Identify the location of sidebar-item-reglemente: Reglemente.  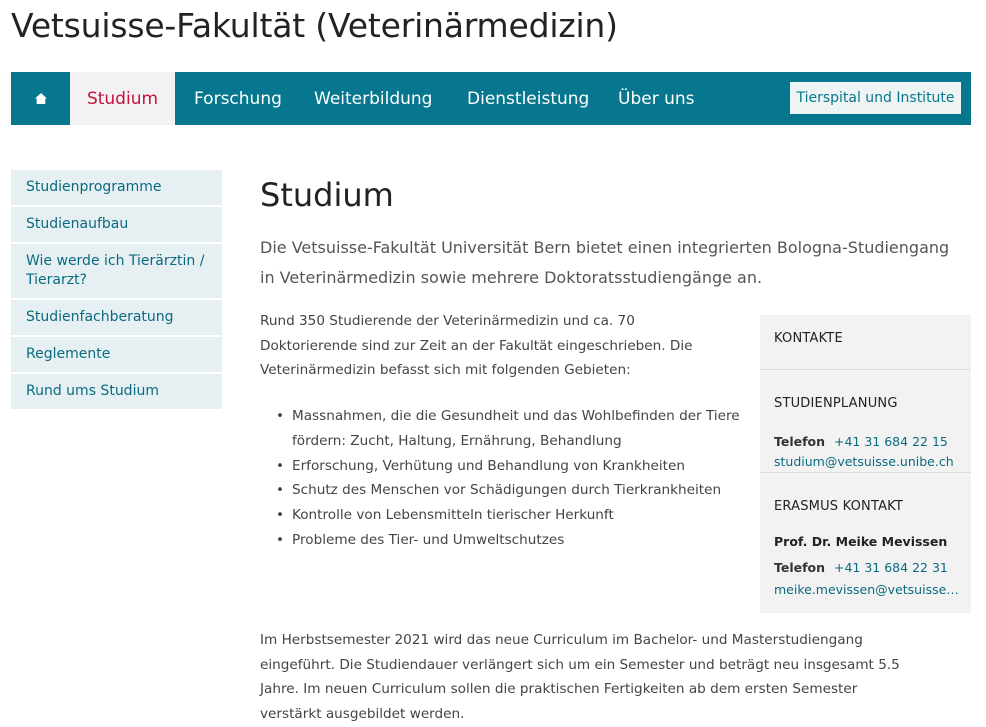
(116, 355).